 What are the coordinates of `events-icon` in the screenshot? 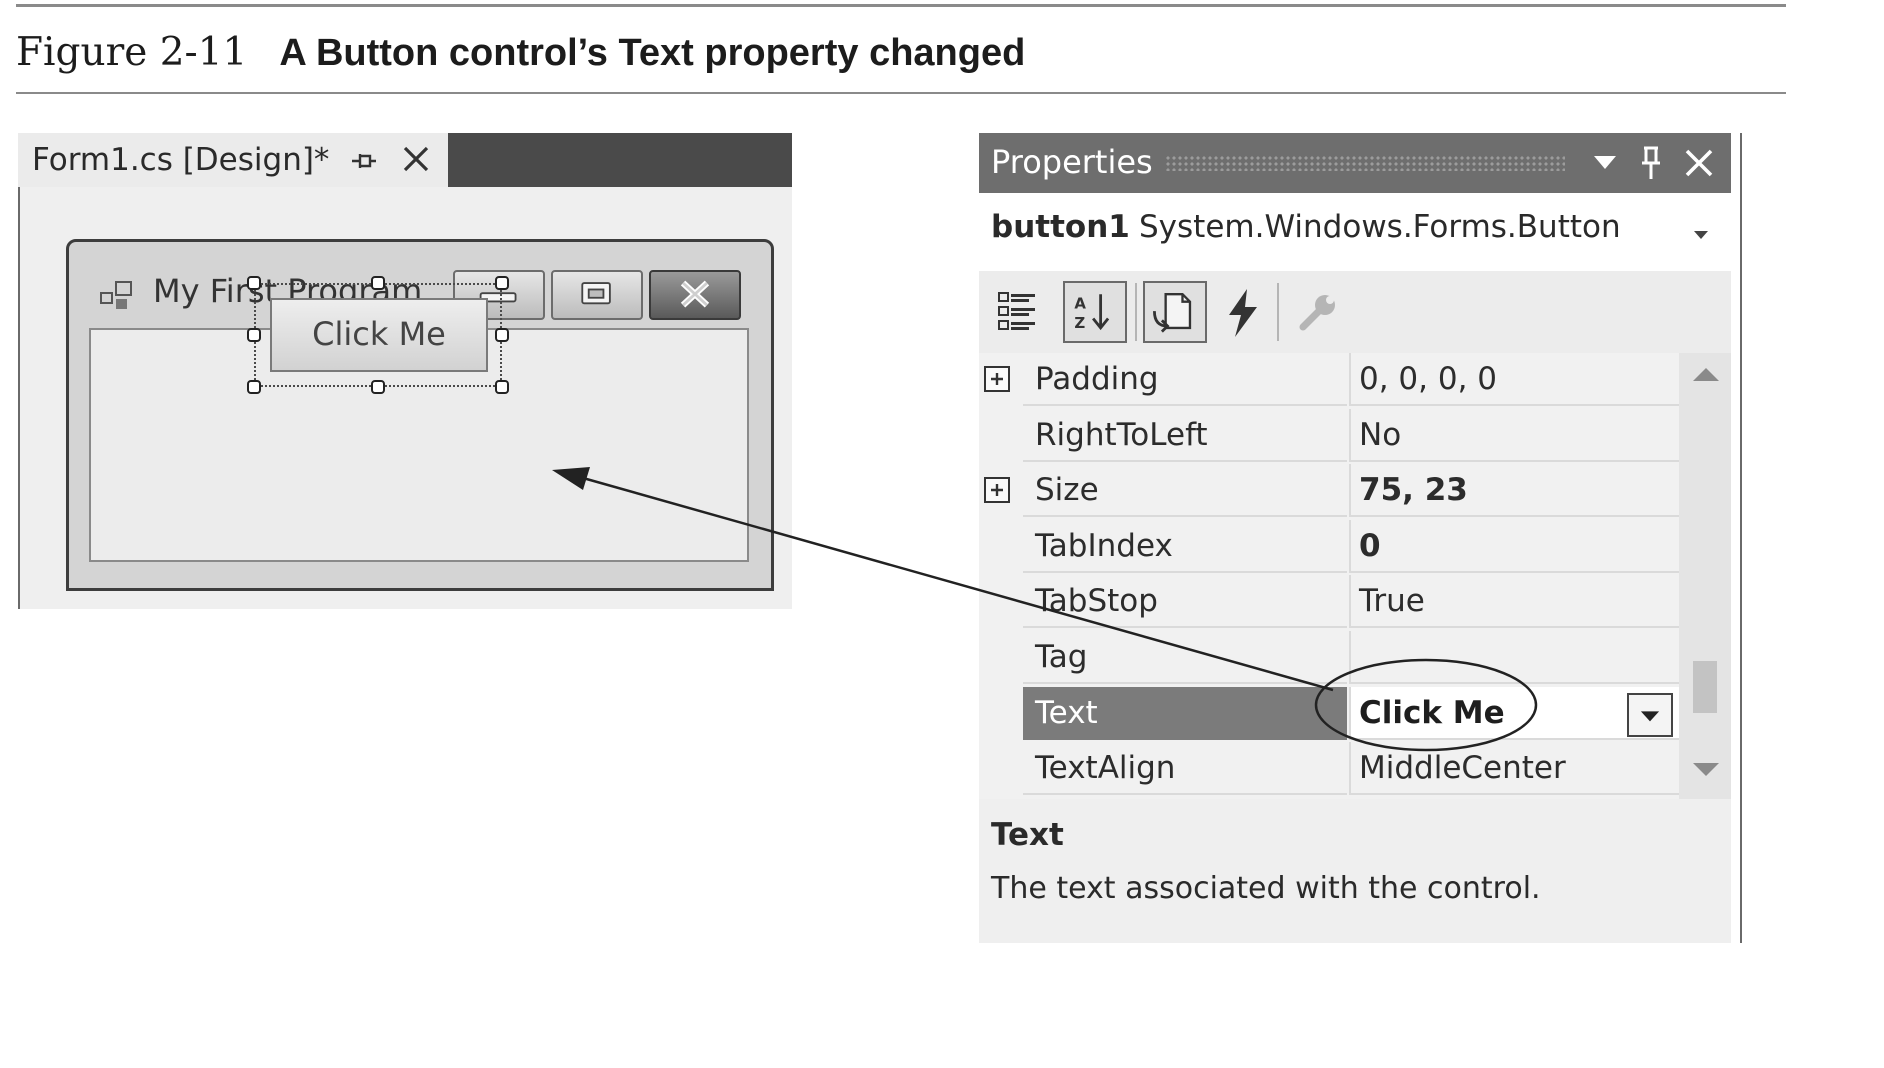 It's located at (1243, 313).